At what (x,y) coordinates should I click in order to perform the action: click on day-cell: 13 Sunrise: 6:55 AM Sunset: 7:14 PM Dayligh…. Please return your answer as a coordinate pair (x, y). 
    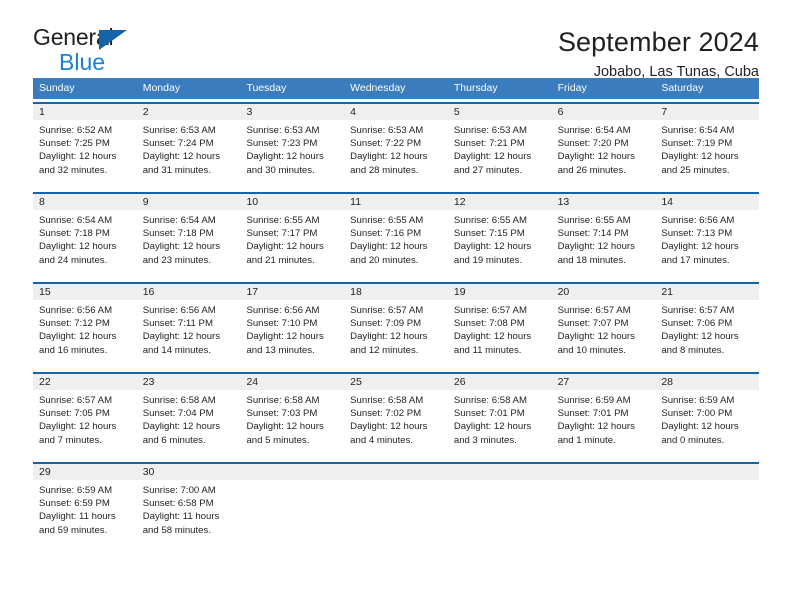
    Looking at the image, I should click on (603, 234).